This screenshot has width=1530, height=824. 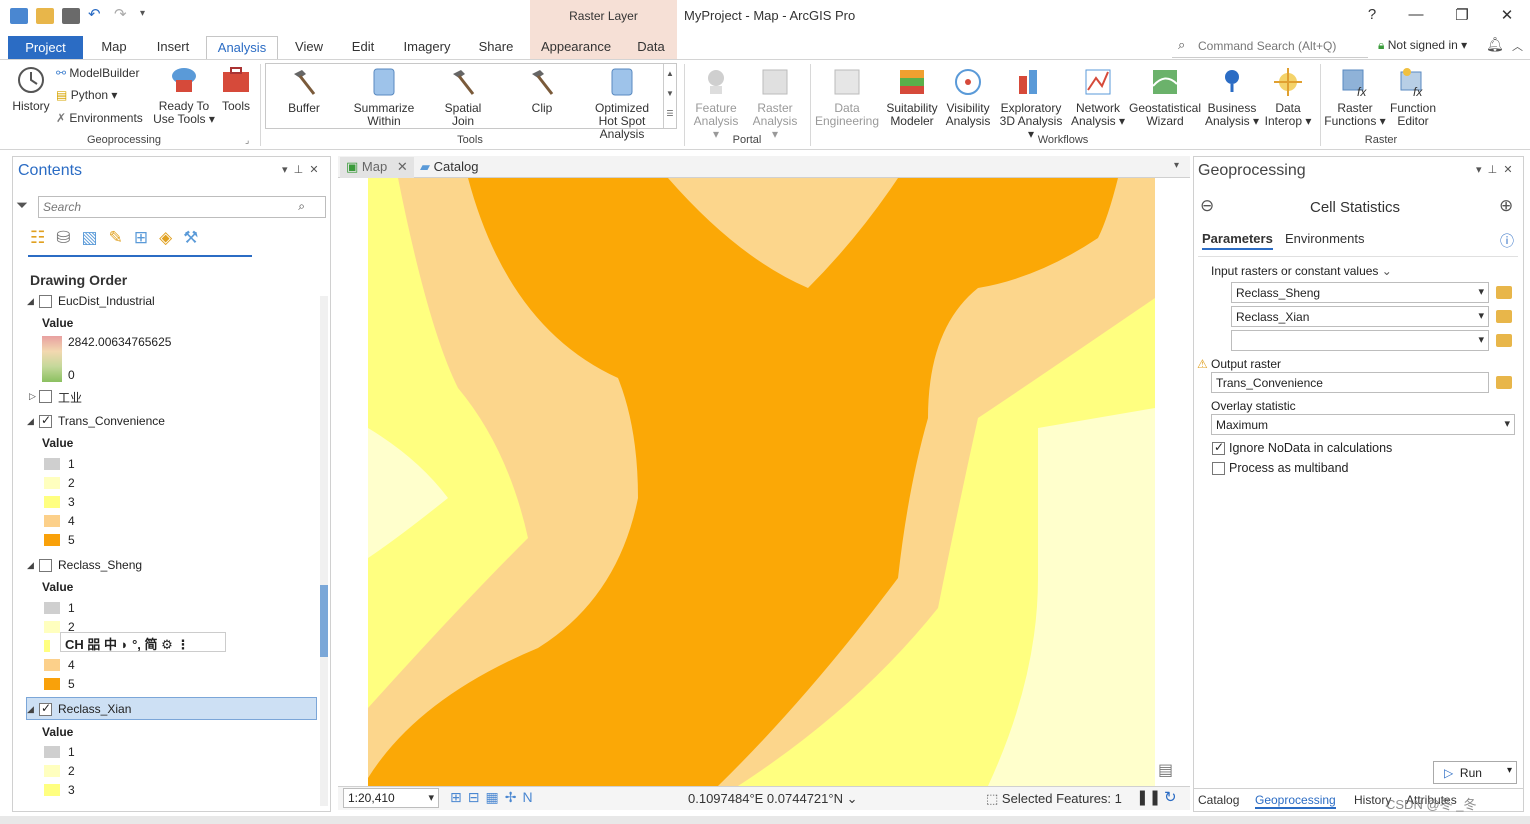 I want to click on add-icon: ⊕, so click(x=1506, y=206).